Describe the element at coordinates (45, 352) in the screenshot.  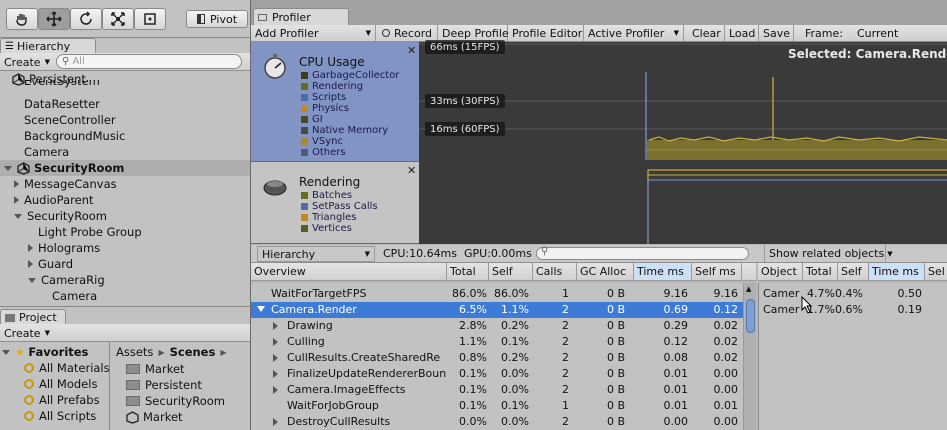
I see `favorites-header: ★ Favorites` at that location.